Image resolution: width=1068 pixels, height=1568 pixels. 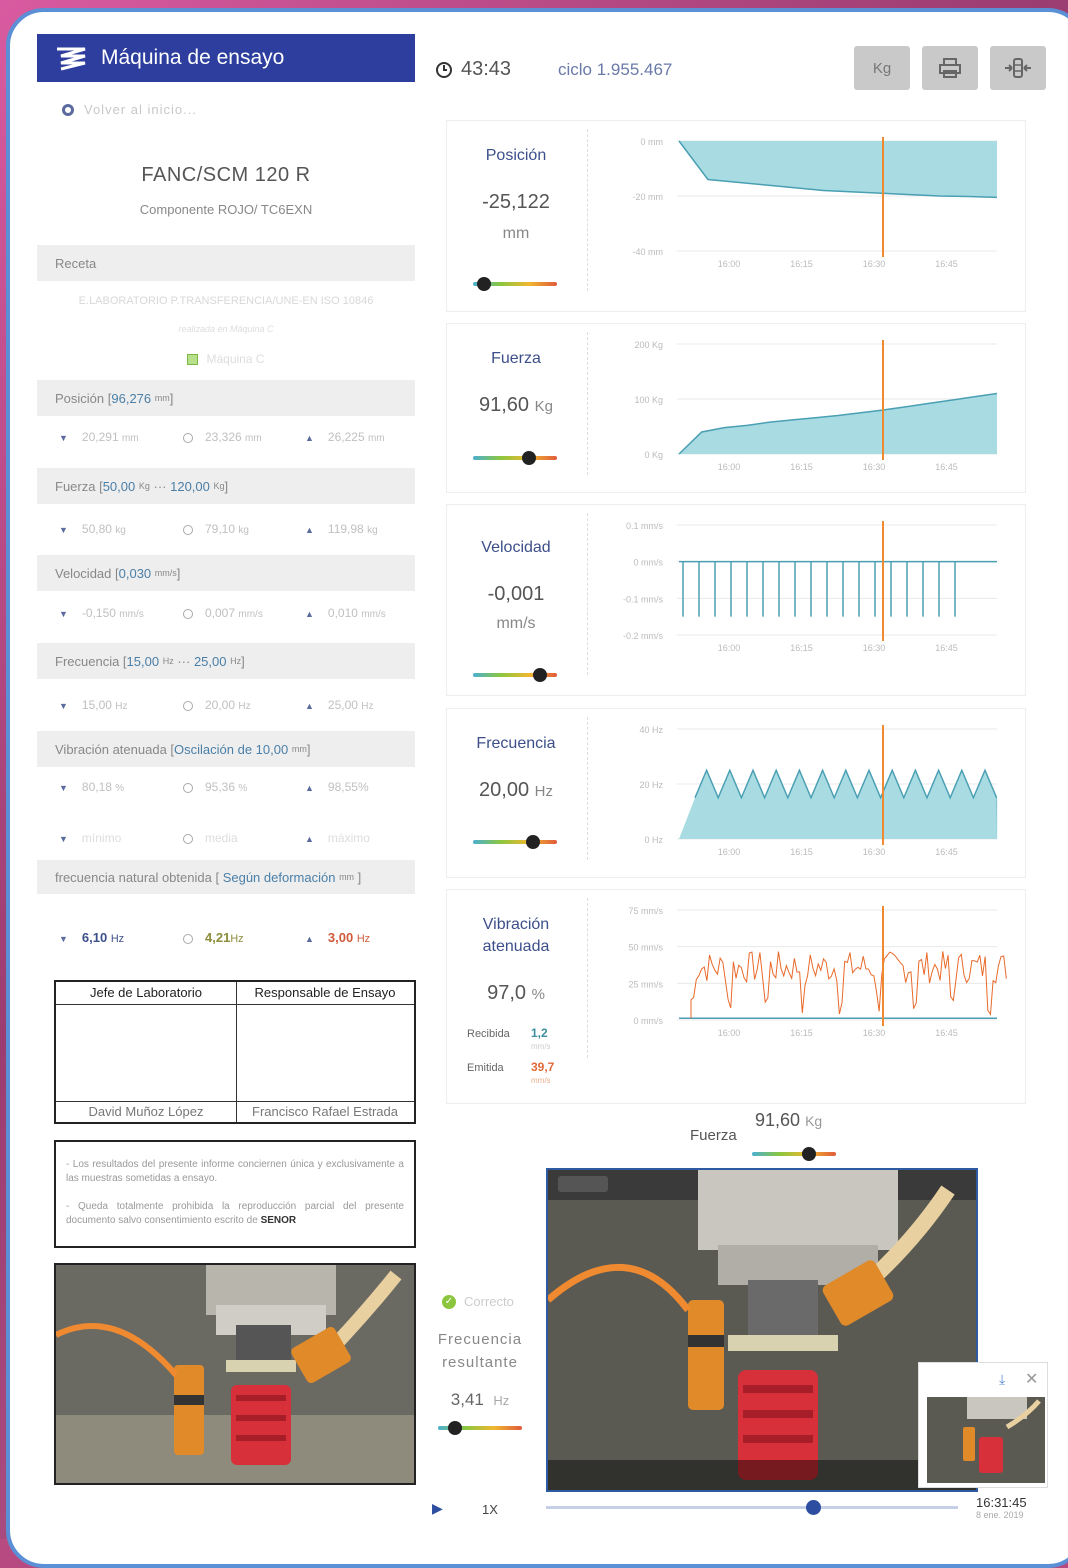 I want to click on x-tick-label: 16:00, so click(x=729, y=264).